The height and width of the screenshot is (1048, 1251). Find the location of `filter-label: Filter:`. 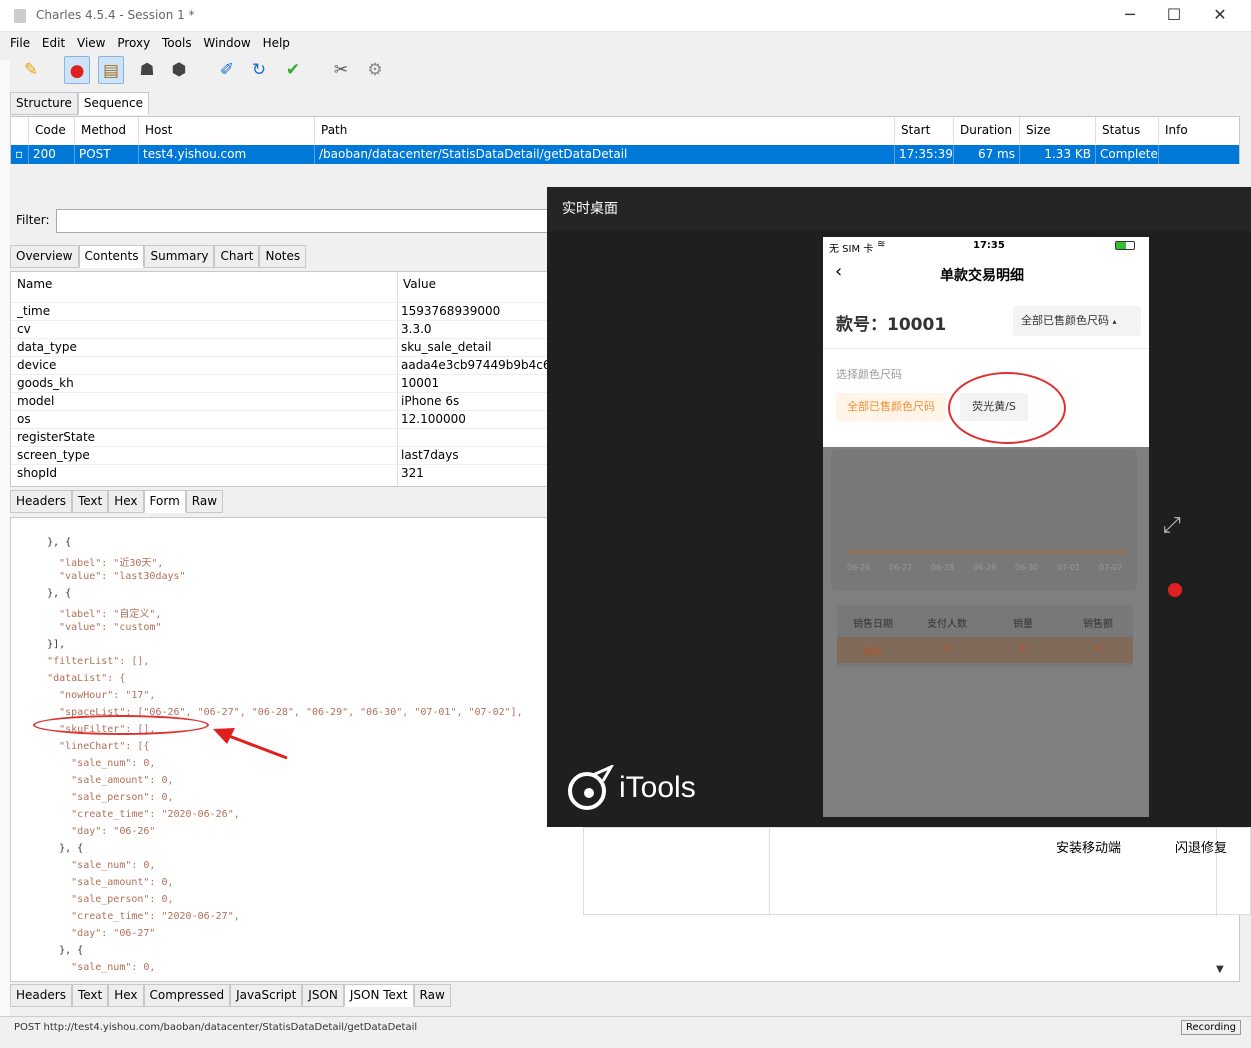

filter-label: Filter: is located at coordinates (33, 220).